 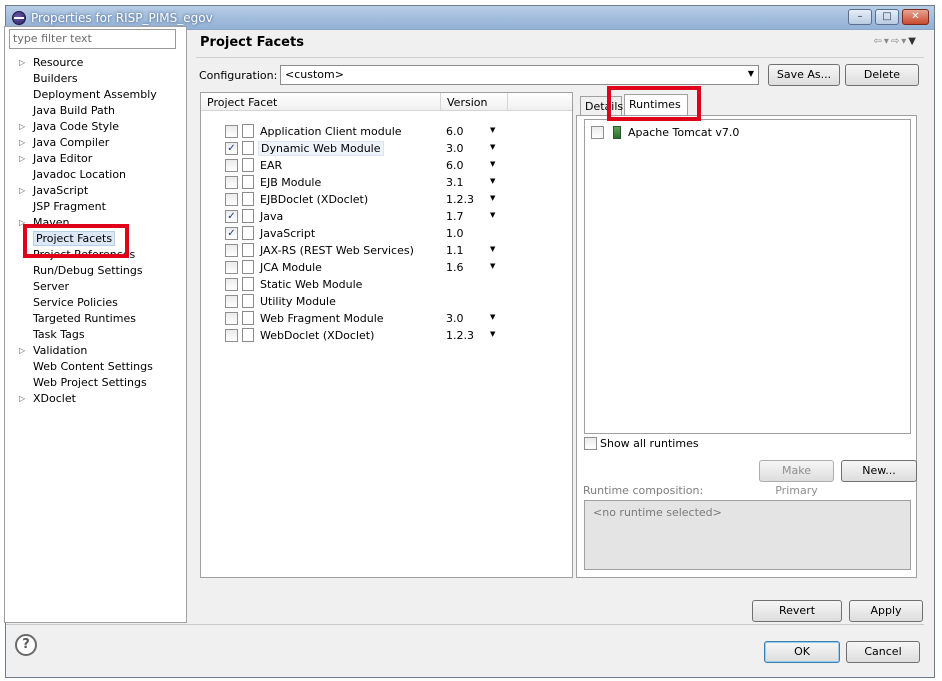 What do you see at coordinates (95, 303) in the screenshot?
I see `sidebar-item: Service Policies` at bounding box center [95, 303].